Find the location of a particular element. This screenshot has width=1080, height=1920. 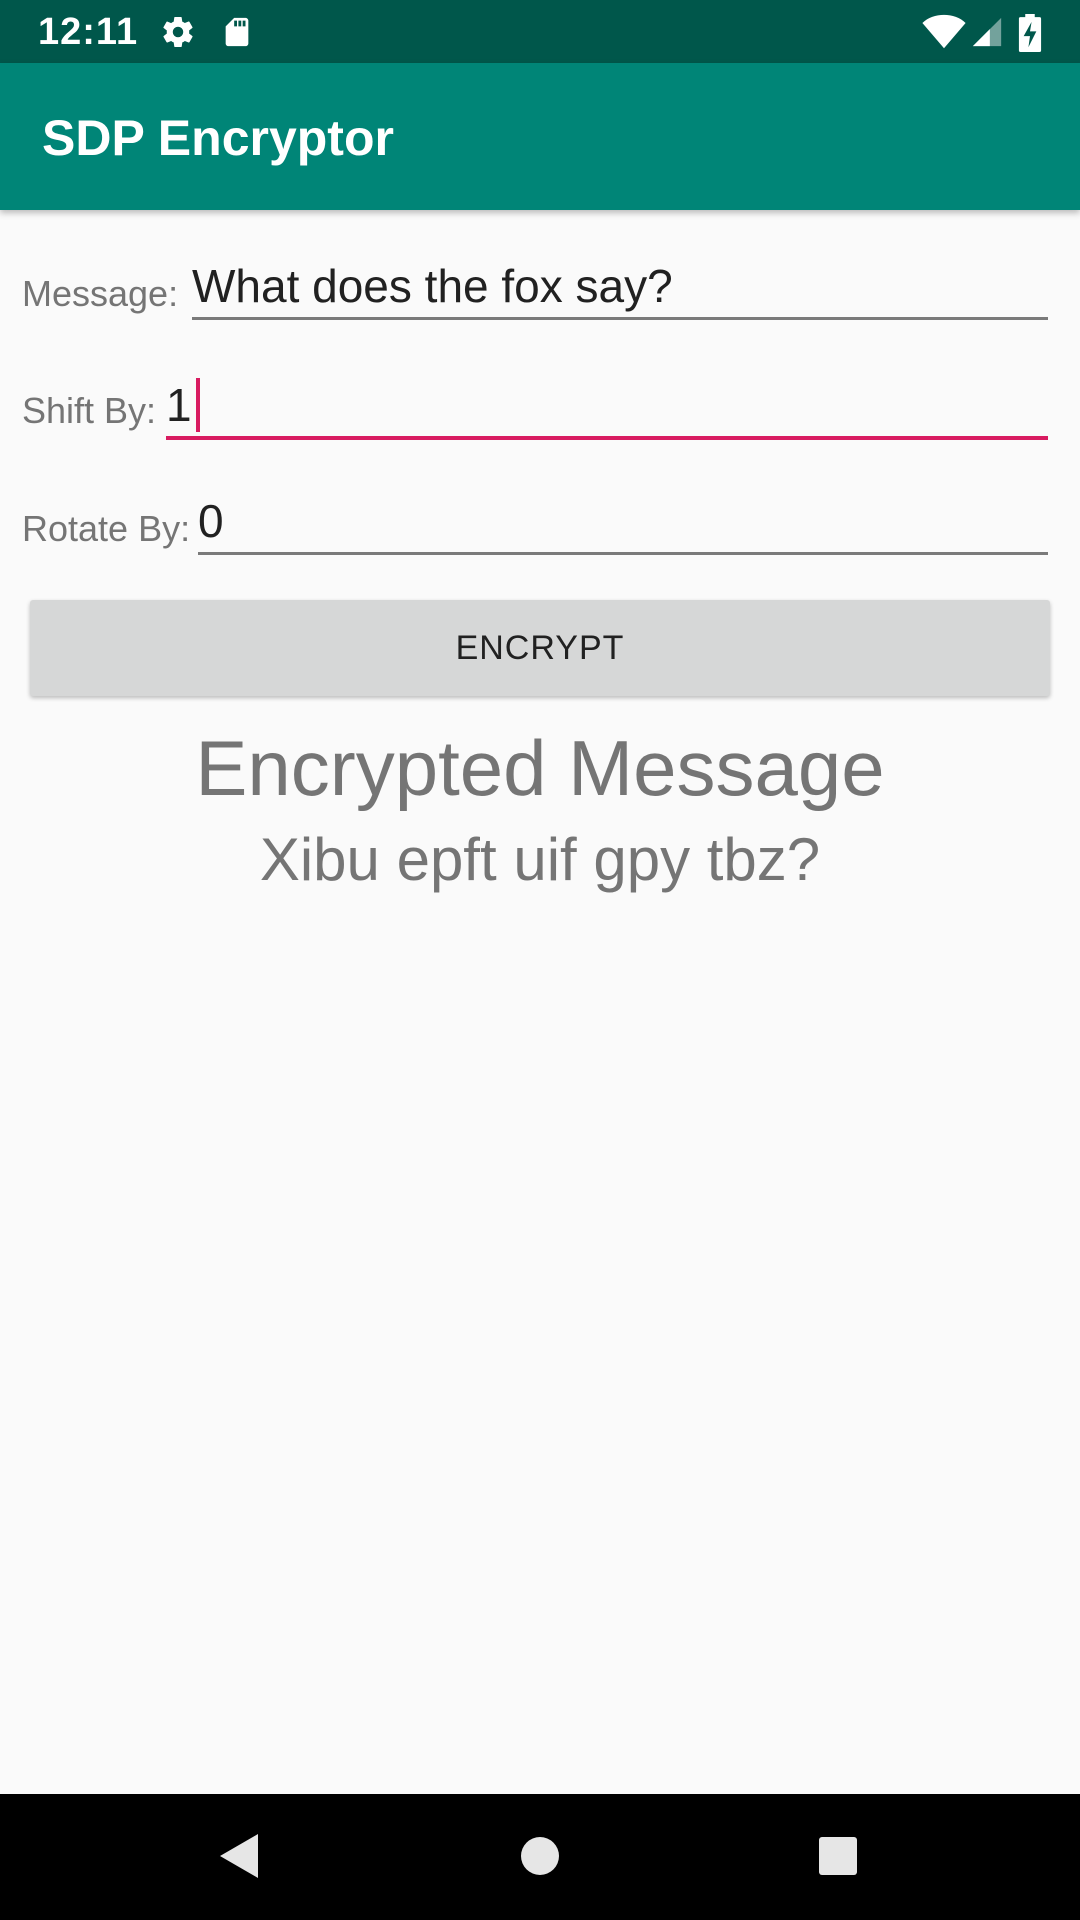

status-bar: 12:11 is located at coordinates (540, 31).